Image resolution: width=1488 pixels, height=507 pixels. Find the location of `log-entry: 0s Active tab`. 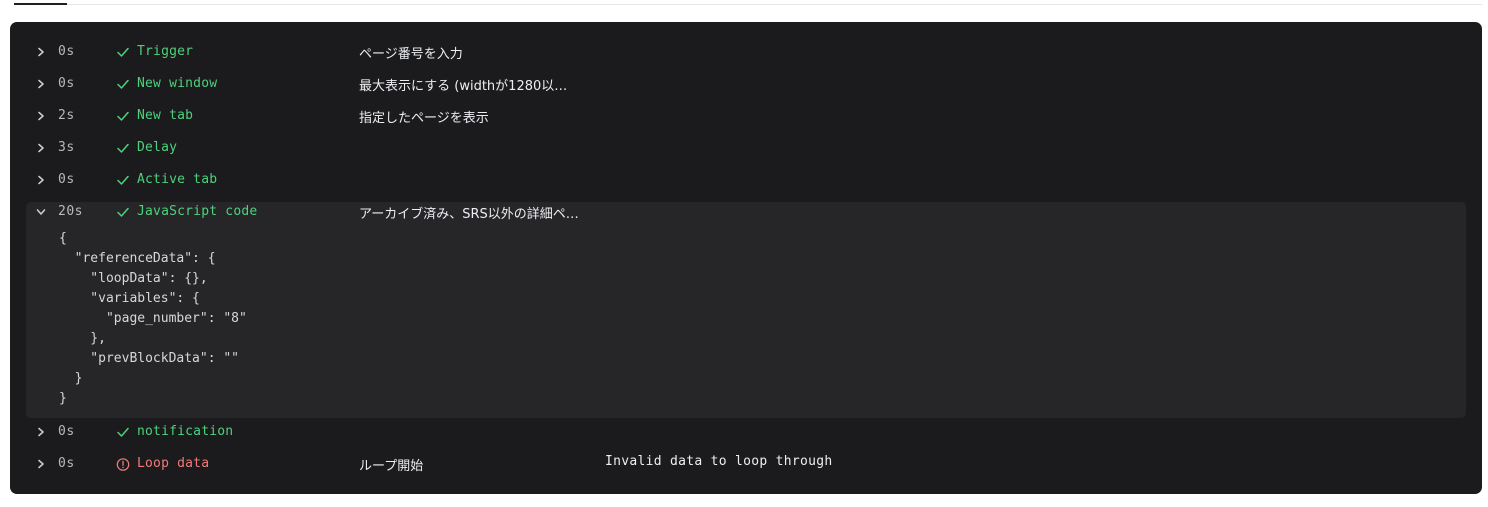

log-entry: 0s Active tab is located at coordinates (746, 186).